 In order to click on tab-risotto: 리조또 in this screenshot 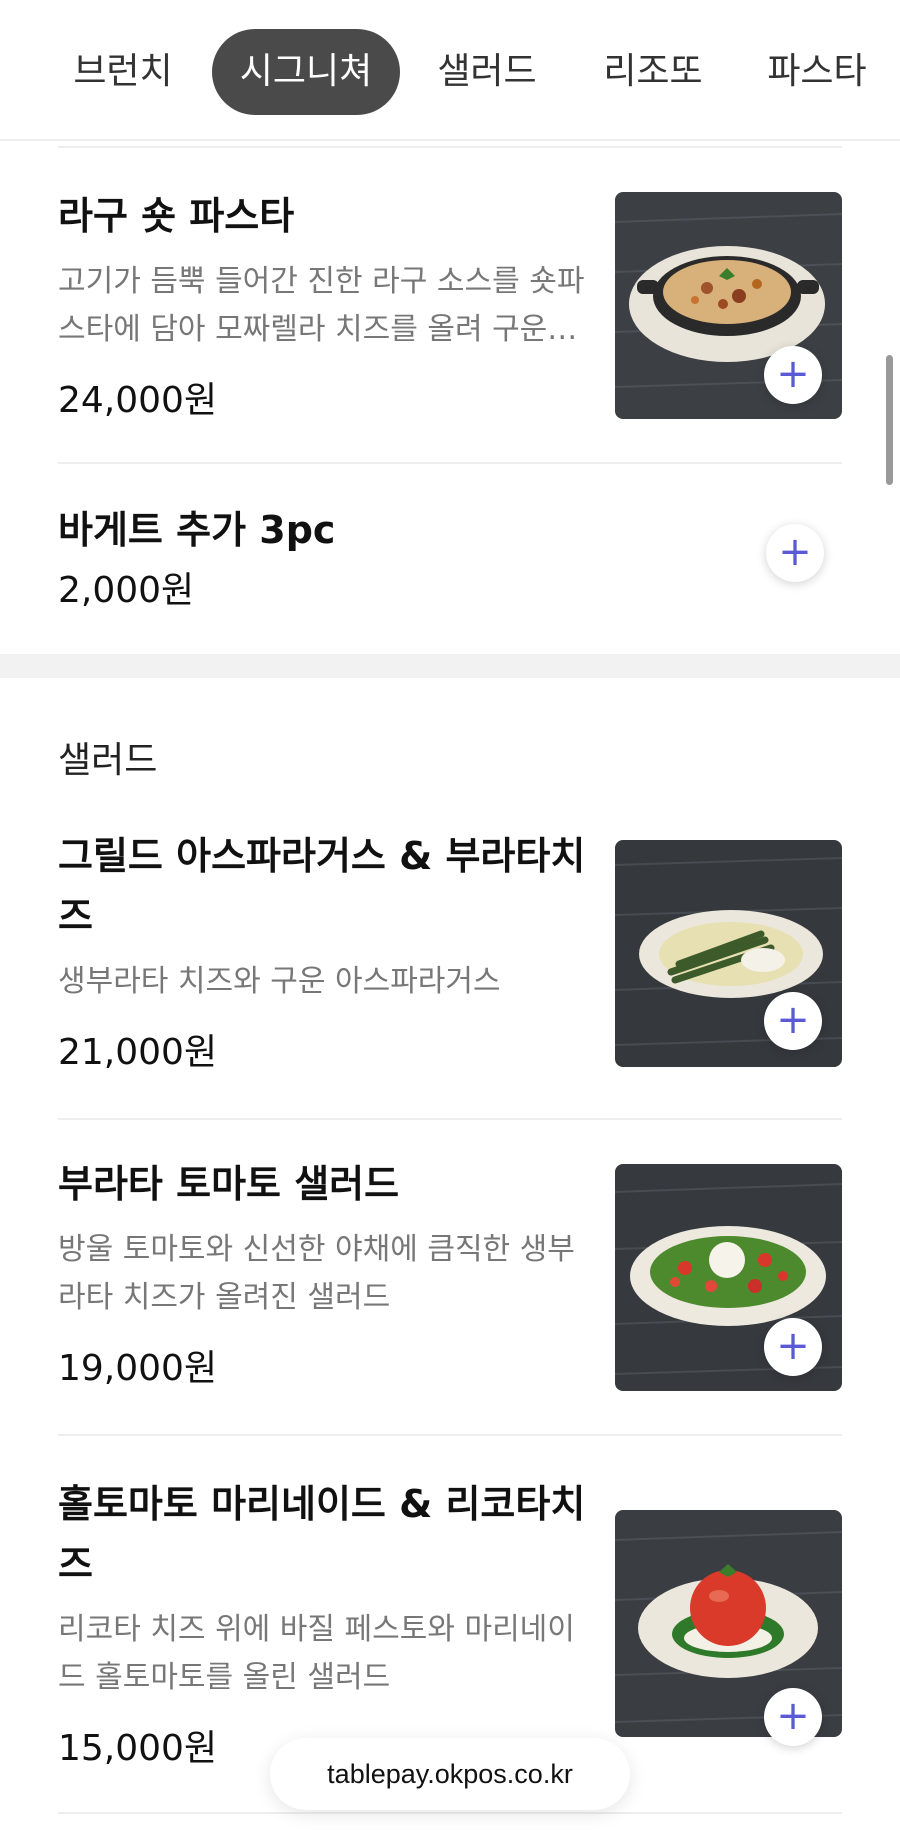, I will do `click(653, 72)`.